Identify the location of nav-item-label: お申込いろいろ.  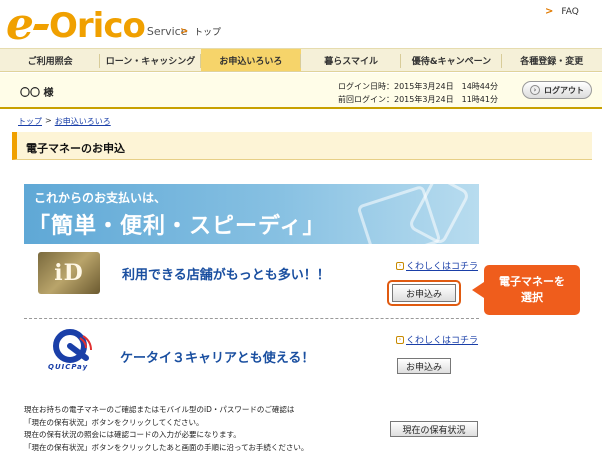
(251, 61).